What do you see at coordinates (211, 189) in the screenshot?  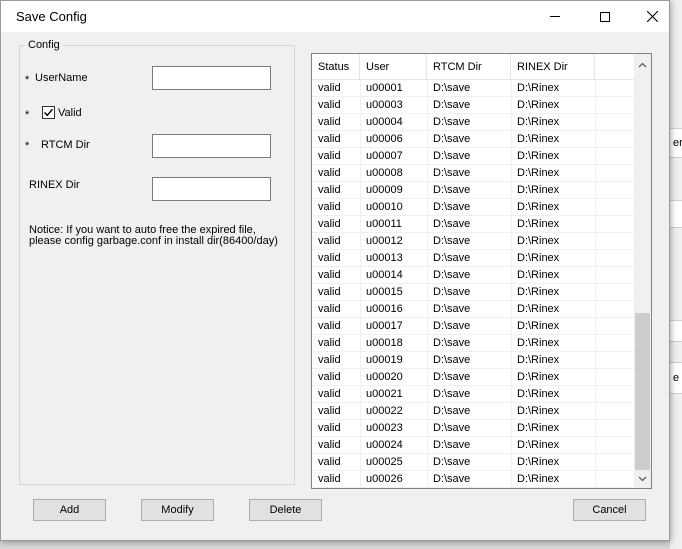 I see `rinex-dir-input` at bounding box center [211, 189].